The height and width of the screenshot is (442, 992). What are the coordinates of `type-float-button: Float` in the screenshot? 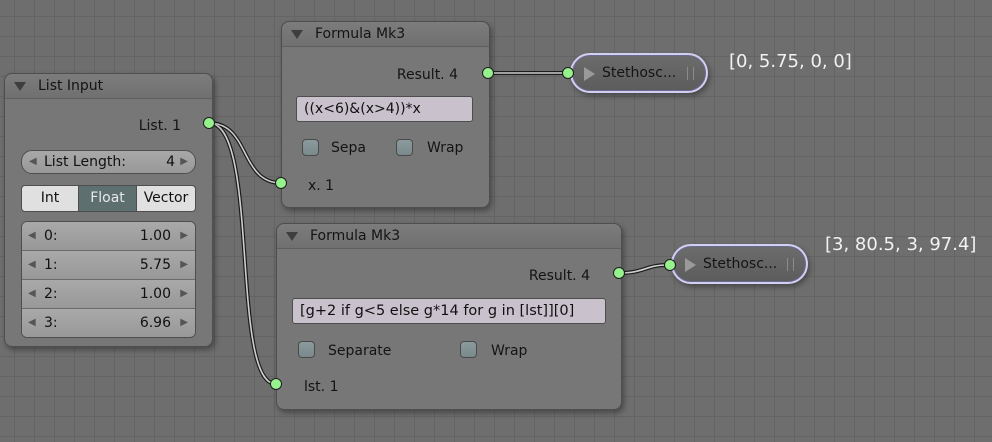 It's located at (107, 198).